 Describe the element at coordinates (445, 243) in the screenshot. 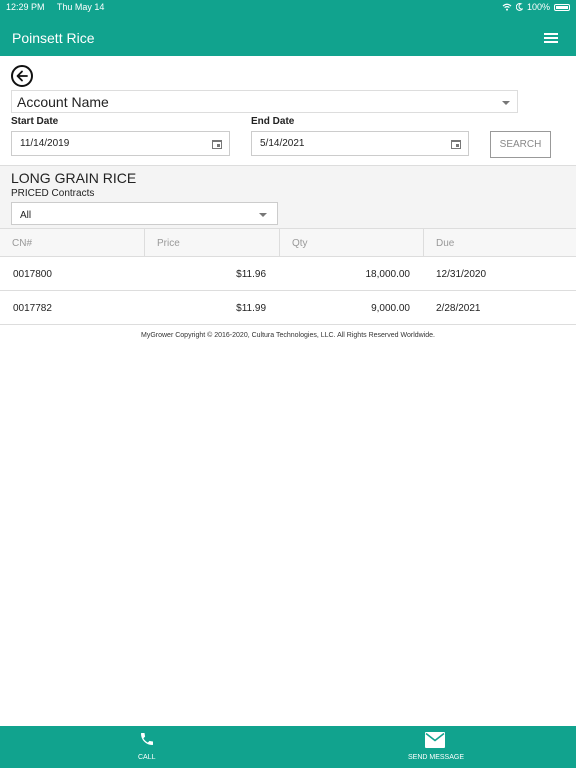

I see `column-header-due: Due` at that location.